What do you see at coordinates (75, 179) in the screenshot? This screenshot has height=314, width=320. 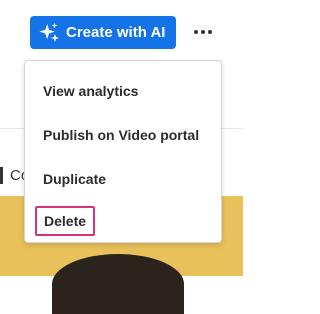 I see `menu-item-label: Duplicate` at bounding box center [75, 179].